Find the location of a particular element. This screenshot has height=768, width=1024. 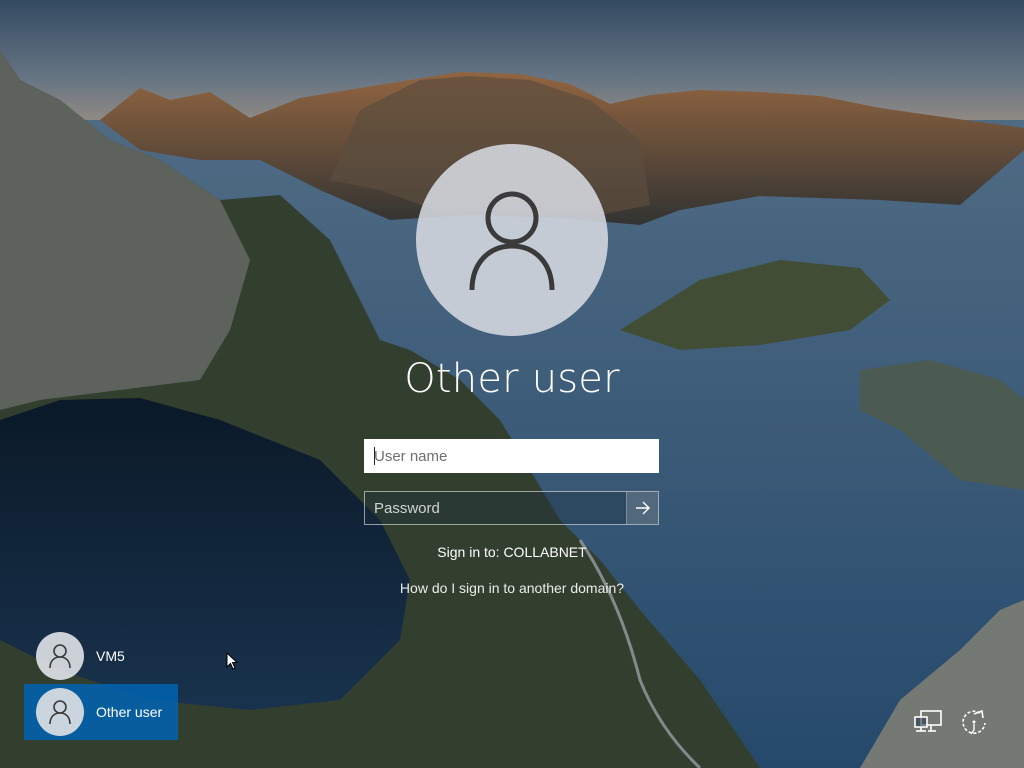

ease-of-access-icon is located at coordinates (974, 722).